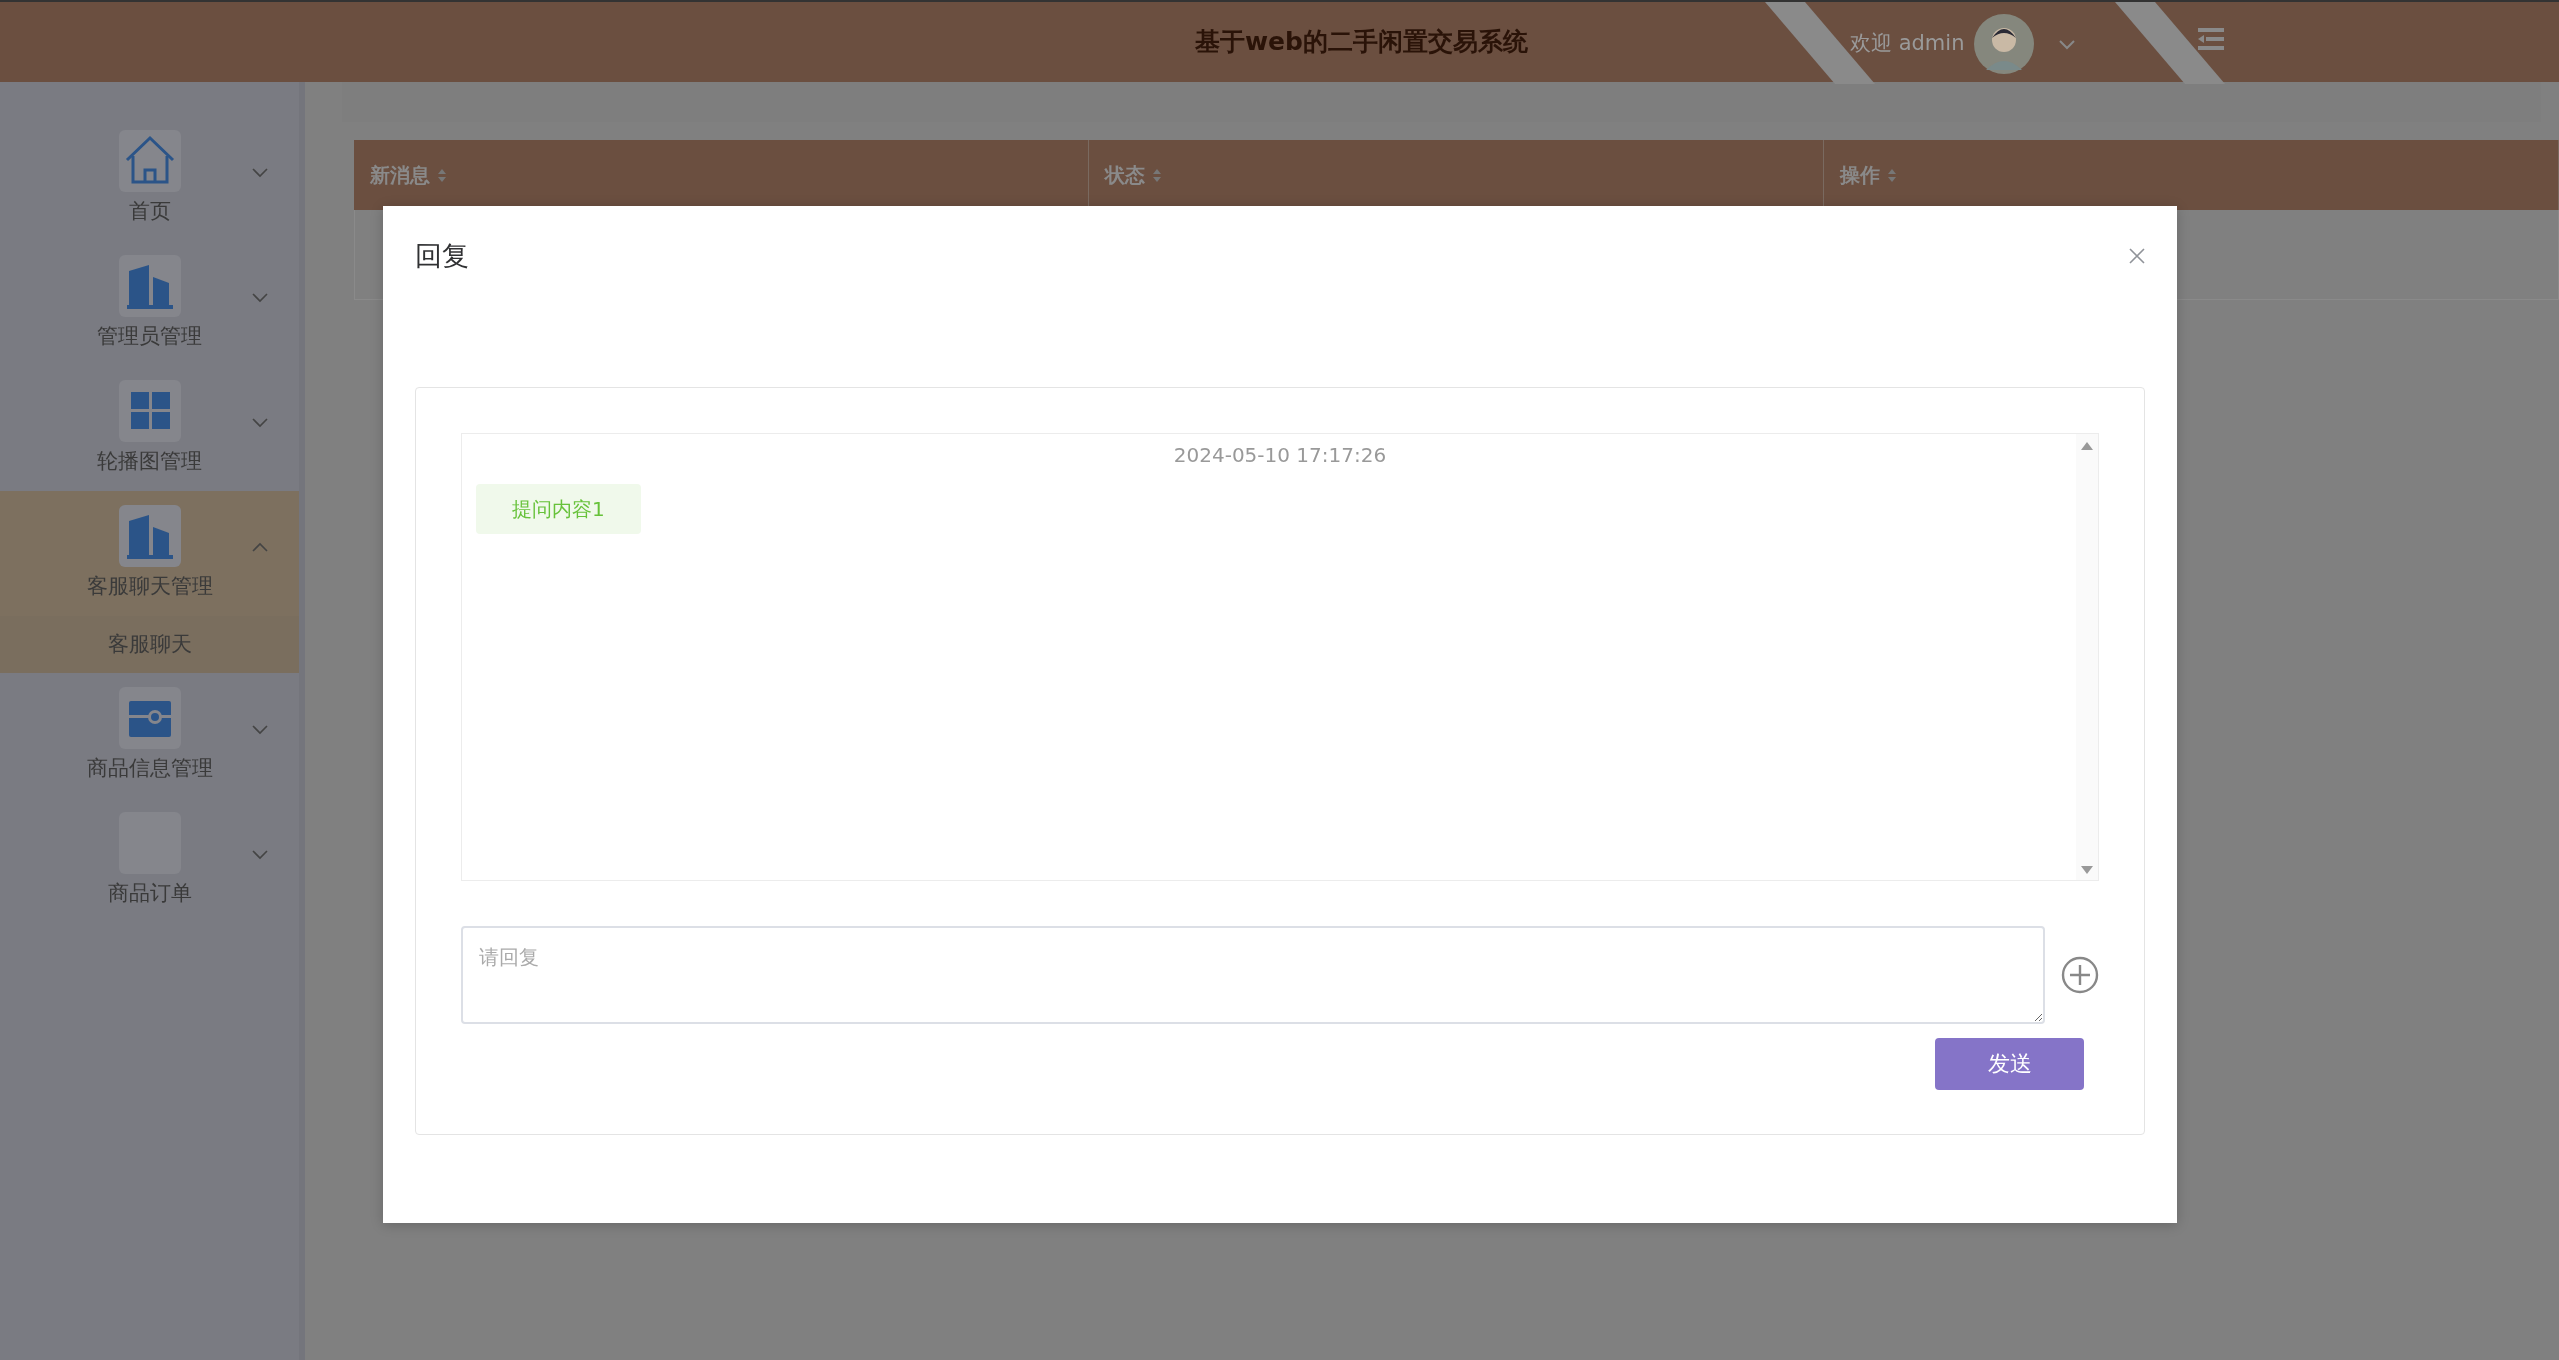 This screenshot has width=2559, height=1360. What do you see at coordinates (2067, 44) in the screenshot?
I see `caret-icon` at bounding box center [2067, 44].